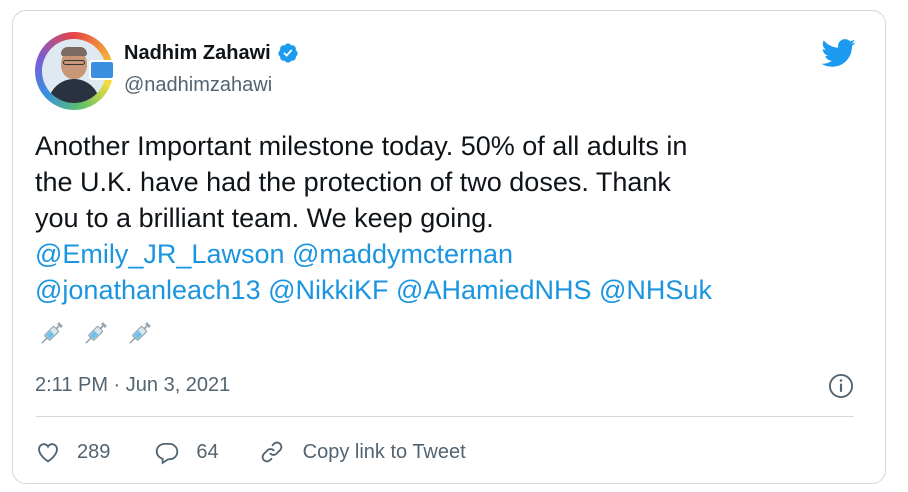 Image resolution: width=908 pixels, height=492 pixels. Describe the element at coordinates (197, 53) in the screenshot. I see `author-name: Nadhim Zahawi` at that location.